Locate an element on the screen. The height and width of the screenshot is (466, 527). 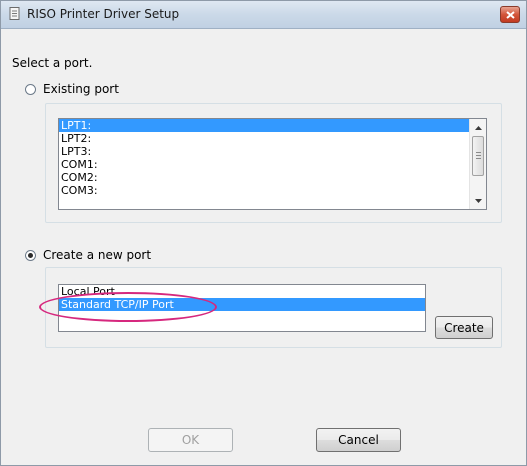
close-icon is located at coordinates (510, 15).